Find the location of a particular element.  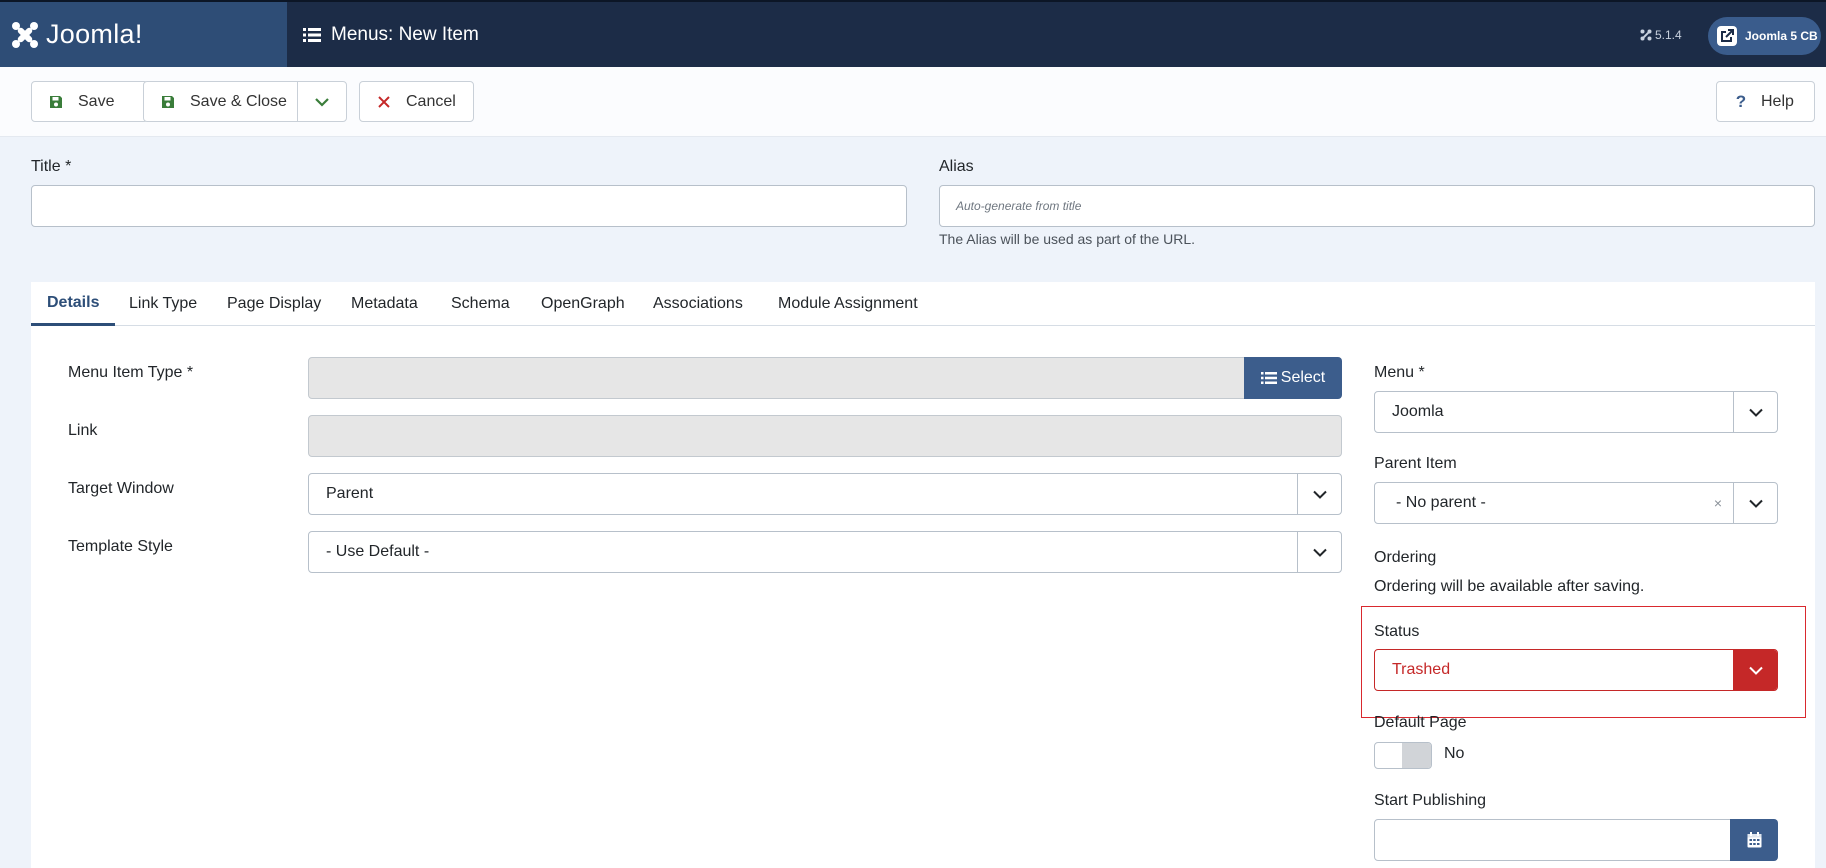

alias-placeholder: Auto-generate from title is located at coordinates (1019, 206).